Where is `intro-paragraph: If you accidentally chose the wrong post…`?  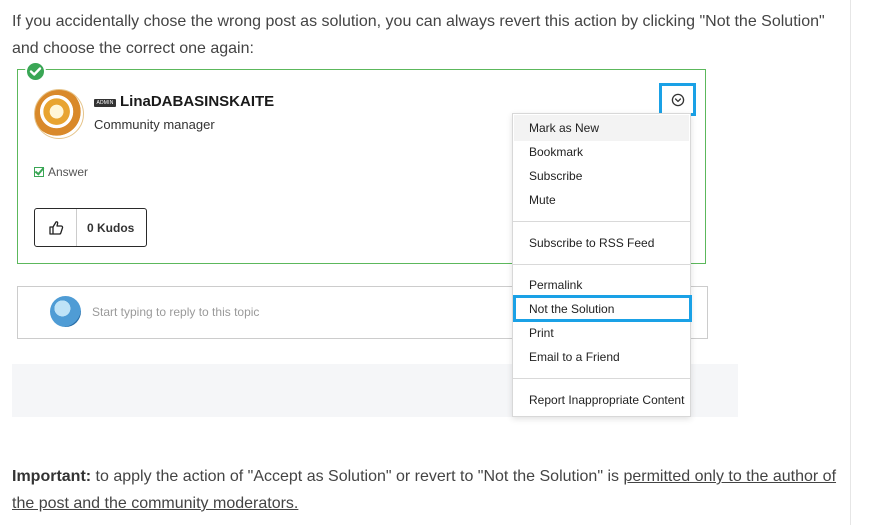
intro-paragraph: If you accidentally chose the wrong post… is located at coordinates (418, 35).